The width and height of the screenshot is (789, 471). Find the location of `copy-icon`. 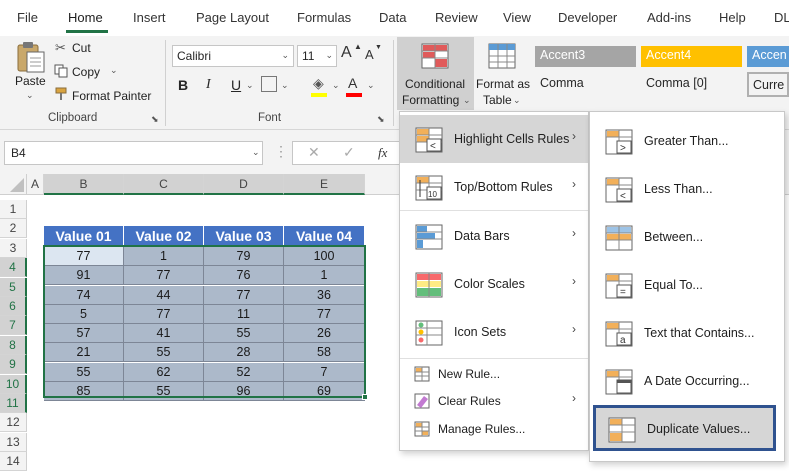

copy-icon is located at coordinates (61, 71).